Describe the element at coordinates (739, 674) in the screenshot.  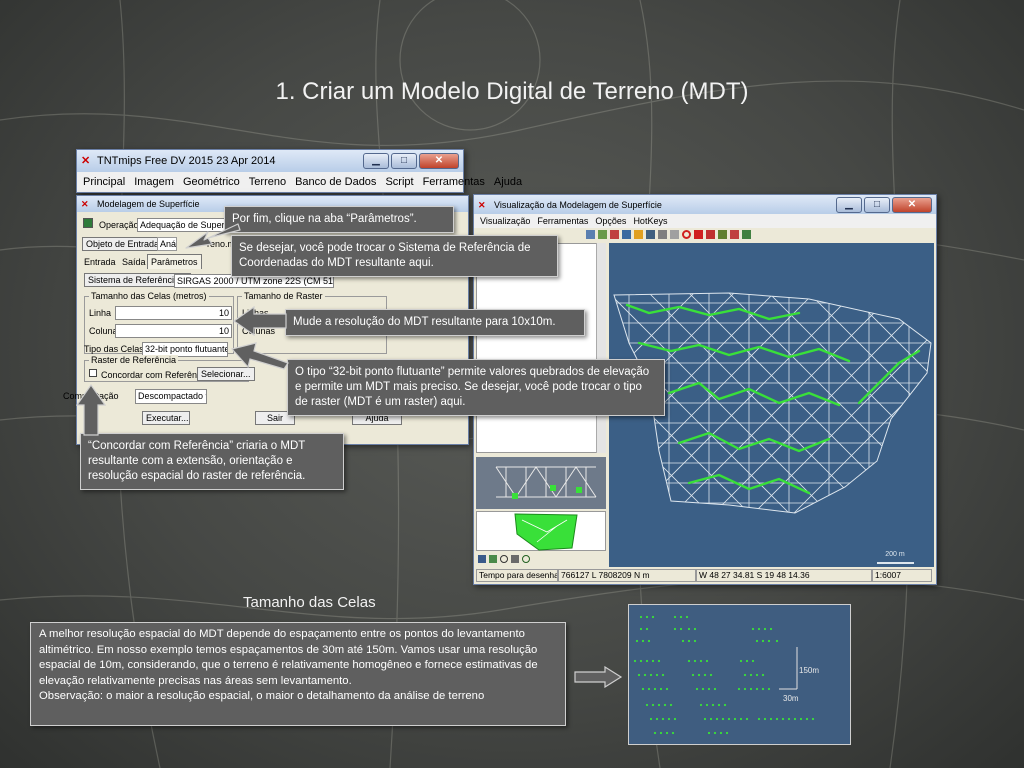
I see `survey-points-grid: 150m 30m` at that location.